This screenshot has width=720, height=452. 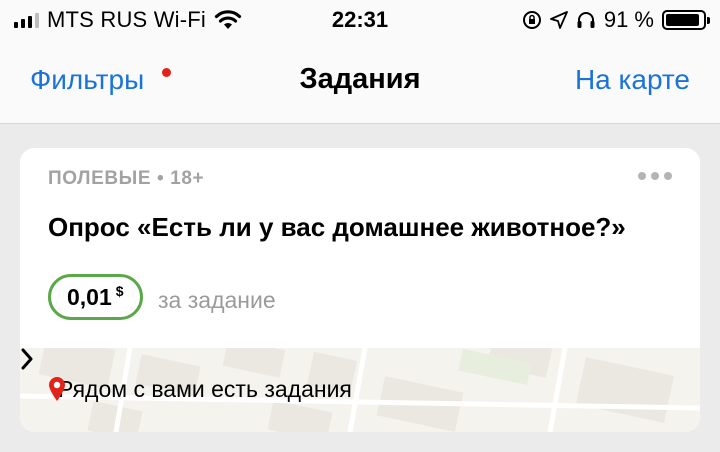 I want to click on location-pin-icon, so click(x=57, y=389).